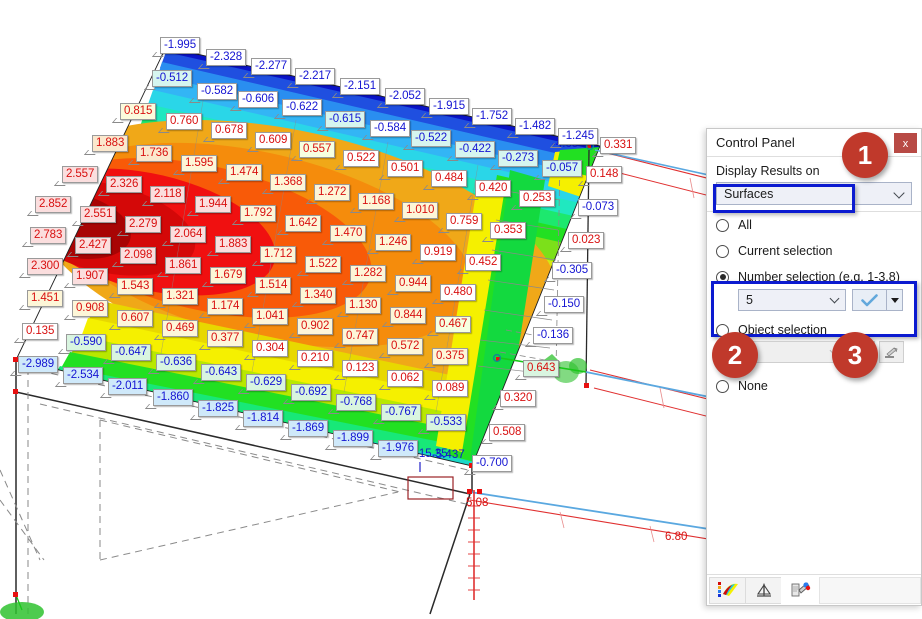 This screenshot has height=619, width=922. I want to click on result-value-label: 1.451, so click(45, 298).